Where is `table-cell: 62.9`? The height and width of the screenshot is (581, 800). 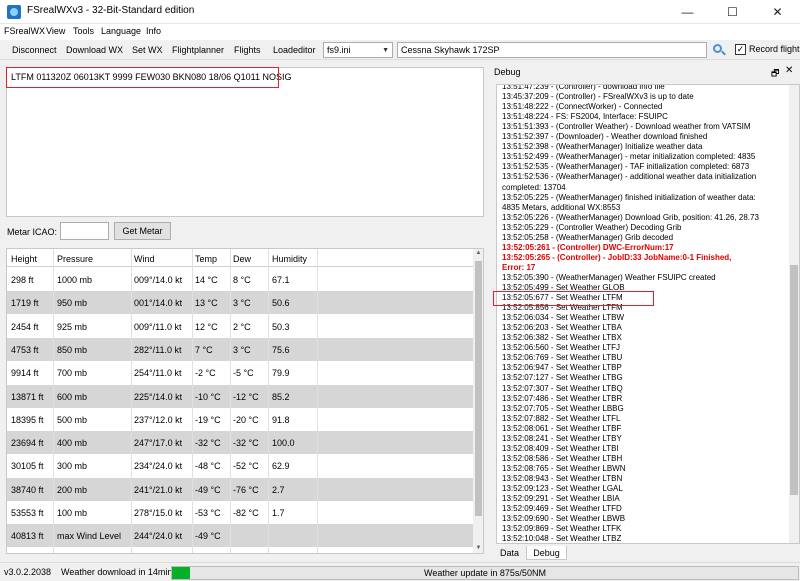
table-cell: 62.9 is located at coordinates (281, 466).